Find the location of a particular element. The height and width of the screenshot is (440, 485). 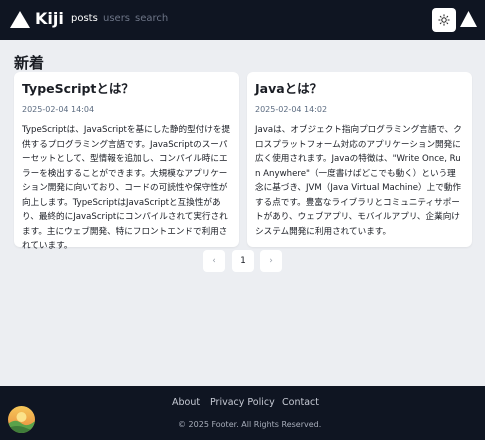

avatar-image is located at coordinates (21, 419).